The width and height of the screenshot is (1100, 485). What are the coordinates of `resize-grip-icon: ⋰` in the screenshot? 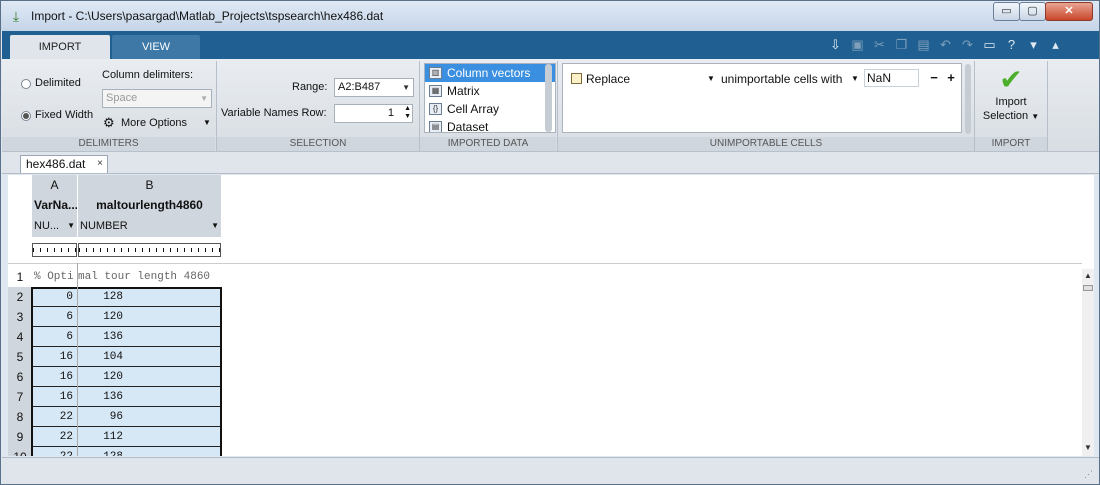 It's located at (1088, 474).